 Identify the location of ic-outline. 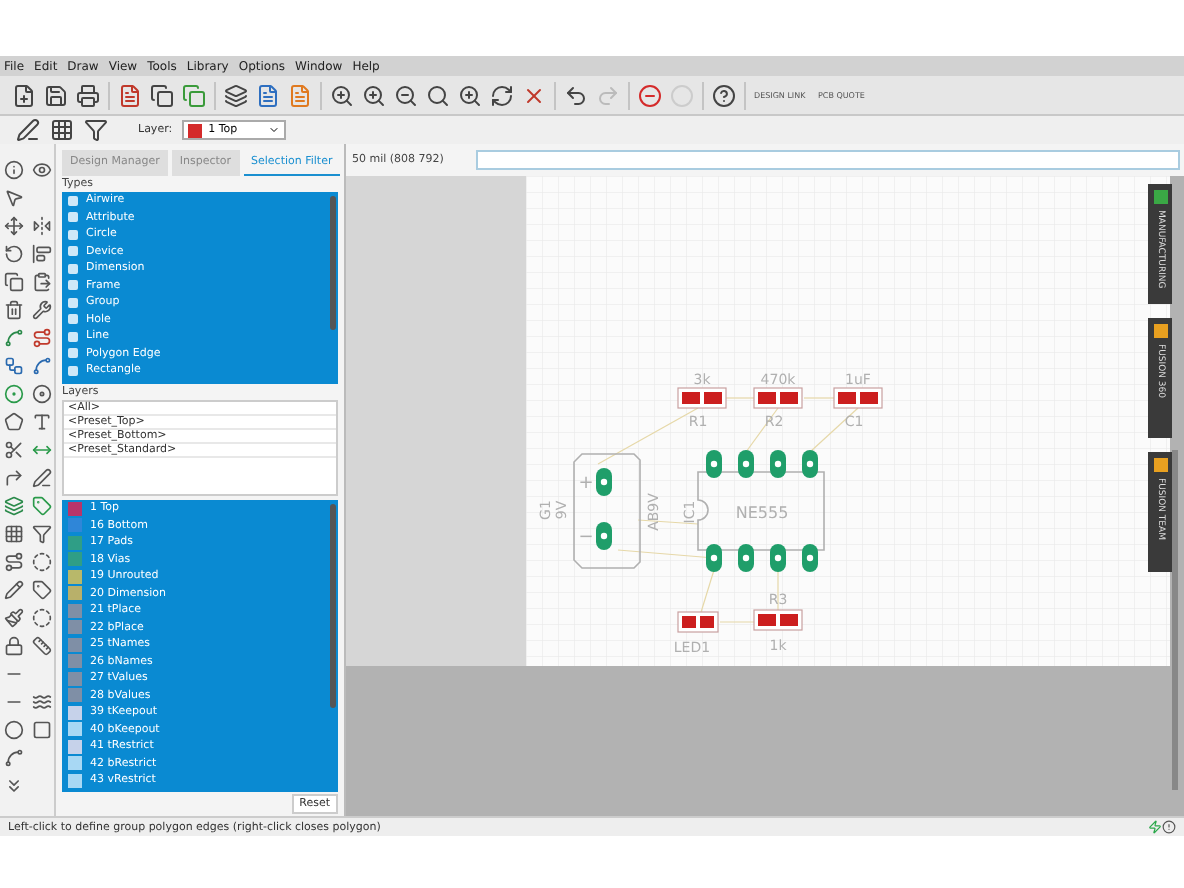
(761, 511).